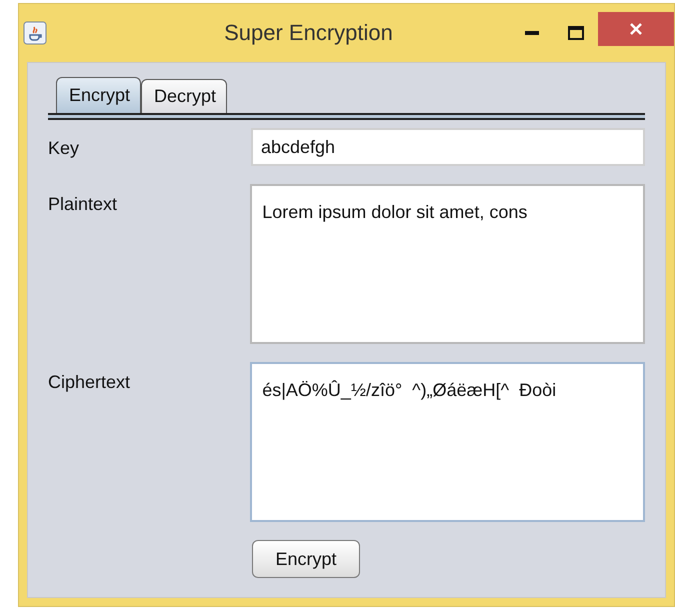 Image resolution: width=675 pixels, height=610 pixels. What do you see at coordinates (83, 204) in the screenshot?
I see `field-label: Plaintext` at bounding box center [83, 204].